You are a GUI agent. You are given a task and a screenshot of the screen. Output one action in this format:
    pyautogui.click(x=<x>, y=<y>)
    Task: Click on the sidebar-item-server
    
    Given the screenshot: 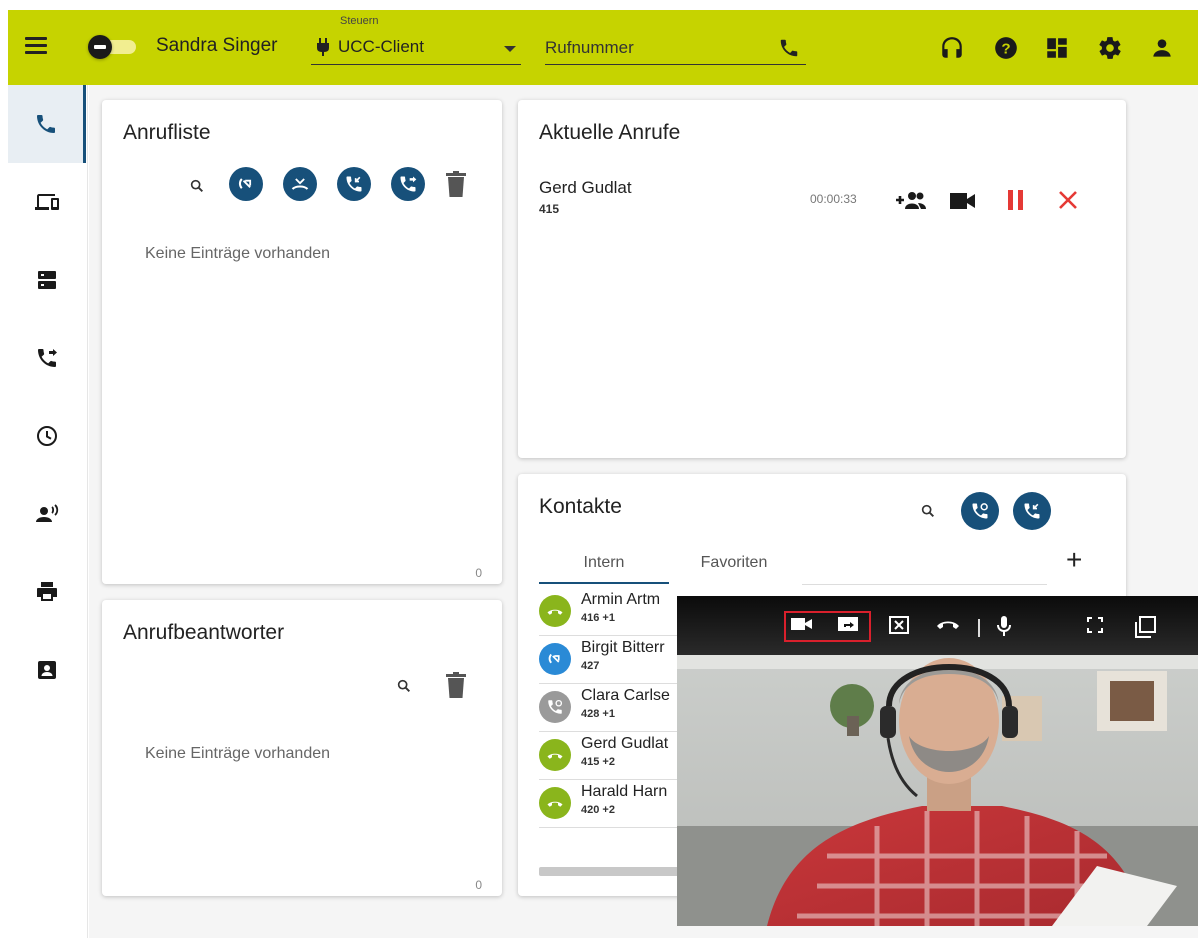 What is the action you would take?
    pyautogui.click(x=47, y=280)
    